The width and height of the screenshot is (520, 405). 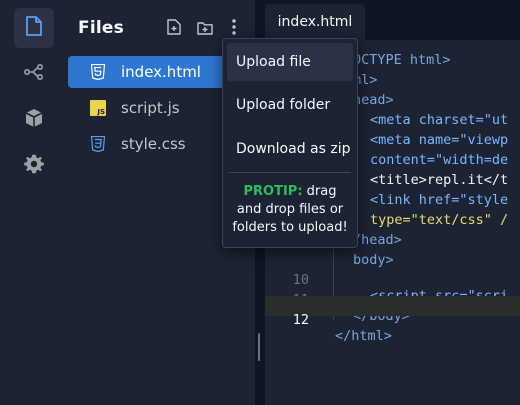 What do you see at coordinates (98, 144) in the screenshot?
I see `css3-icon` at bounding box center [98, 144].